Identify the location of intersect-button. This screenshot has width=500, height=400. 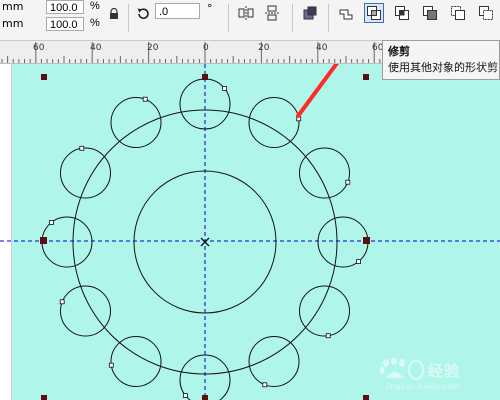
(402, 13).